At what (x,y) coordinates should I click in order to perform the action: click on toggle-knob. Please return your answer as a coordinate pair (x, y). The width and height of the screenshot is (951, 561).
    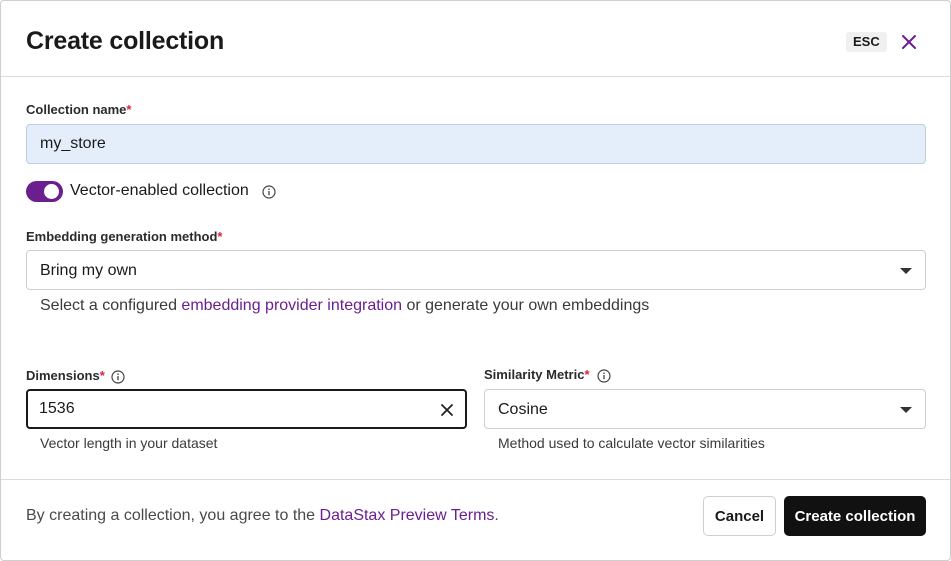
    Looking at the image, I should click on (51, 191).